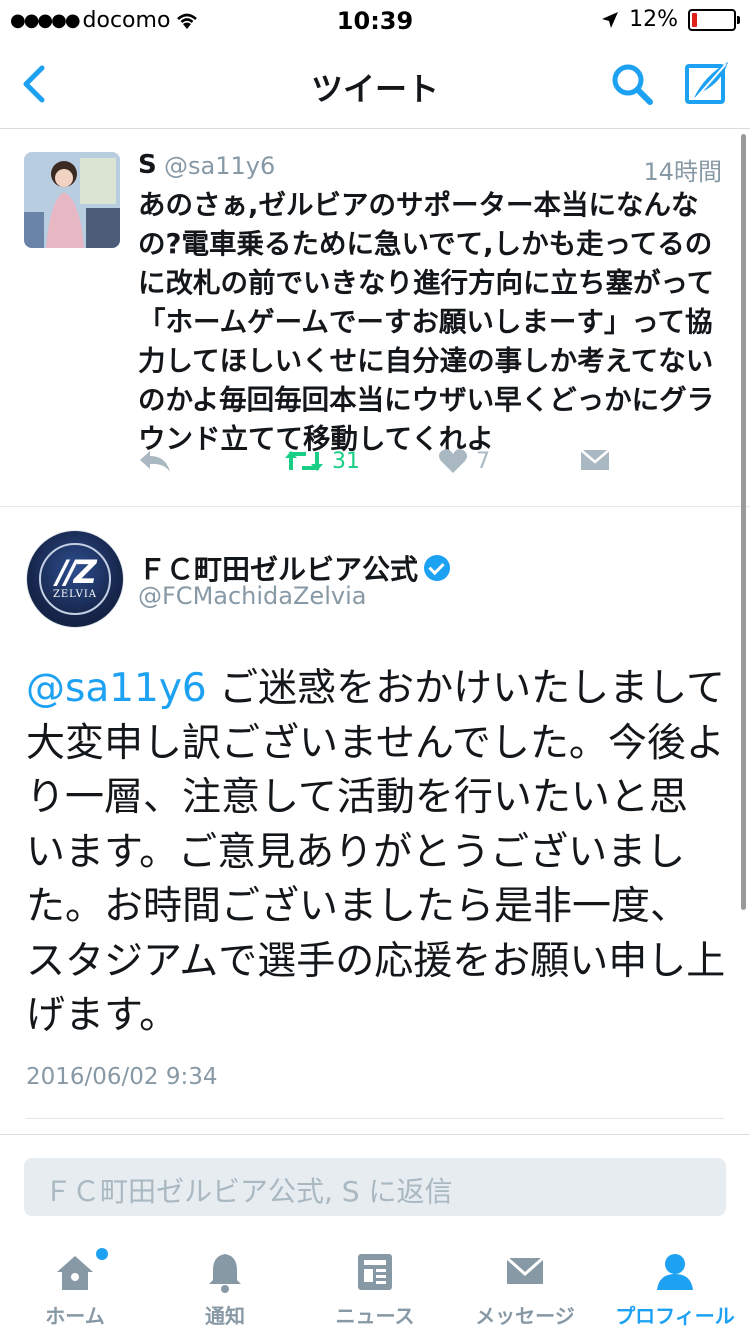 Image resolution: width=750 pixels, height=1334 pixels. I want to click on retweet-button: 31, so click(322, 461).